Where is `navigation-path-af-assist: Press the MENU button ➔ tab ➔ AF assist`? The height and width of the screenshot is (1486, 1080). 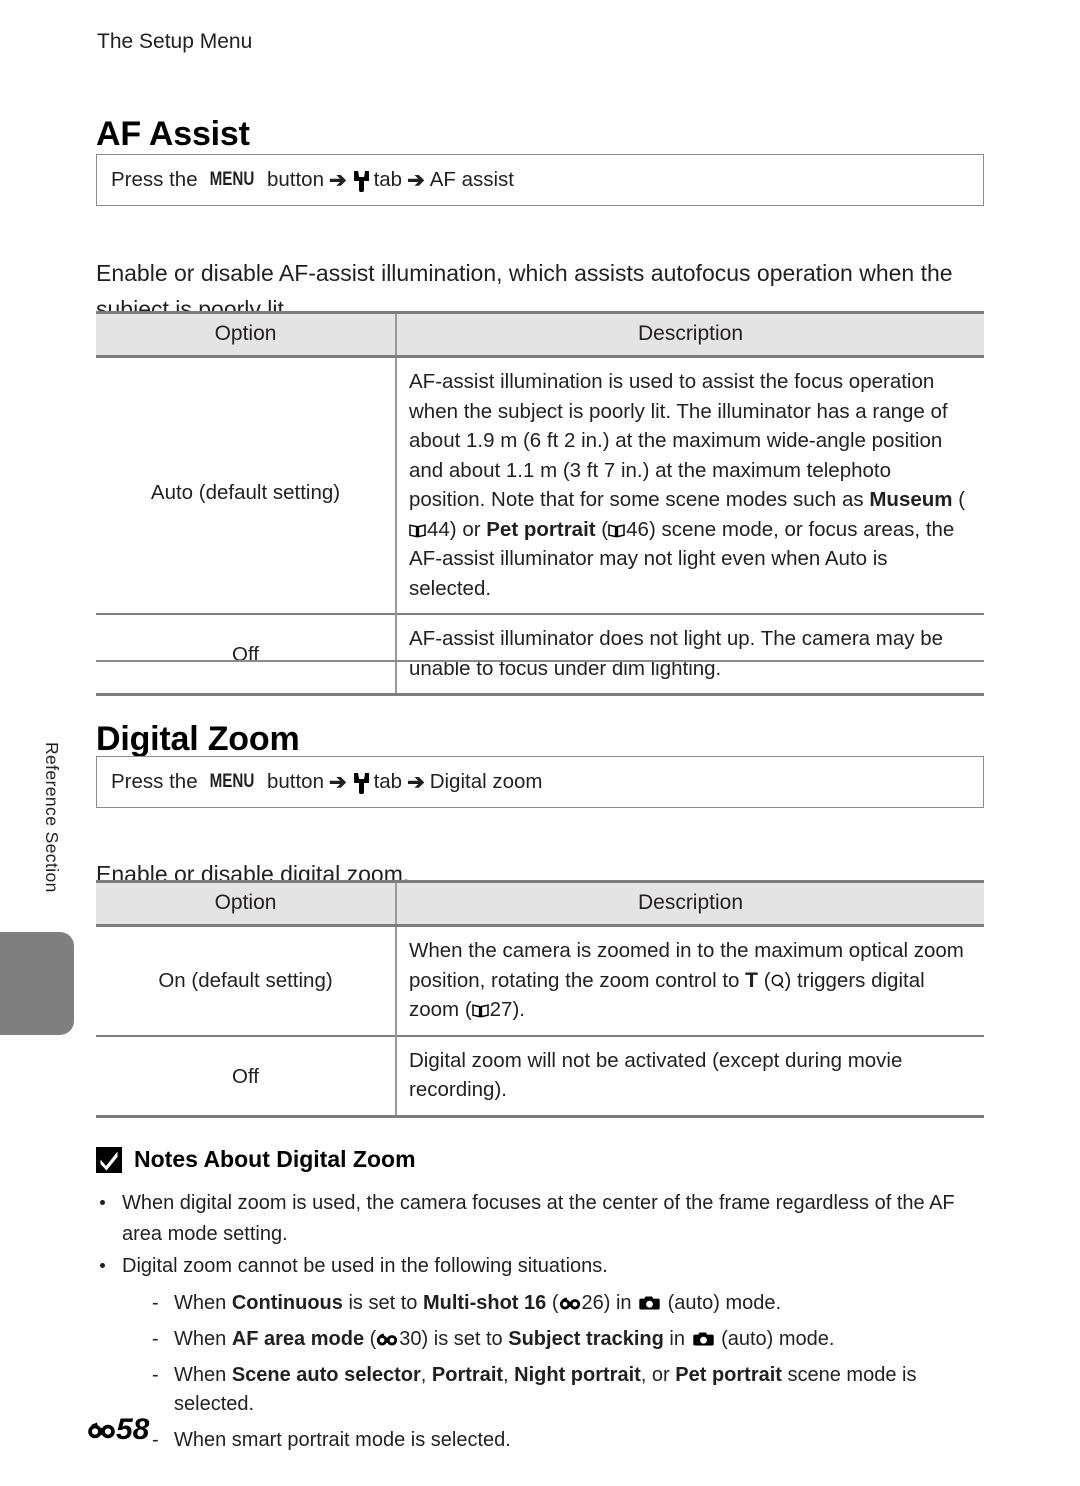
navigation-path-af-assist: Press the MENU button ➔ tab ➔ AF assist is located at coordinates (540, 180).